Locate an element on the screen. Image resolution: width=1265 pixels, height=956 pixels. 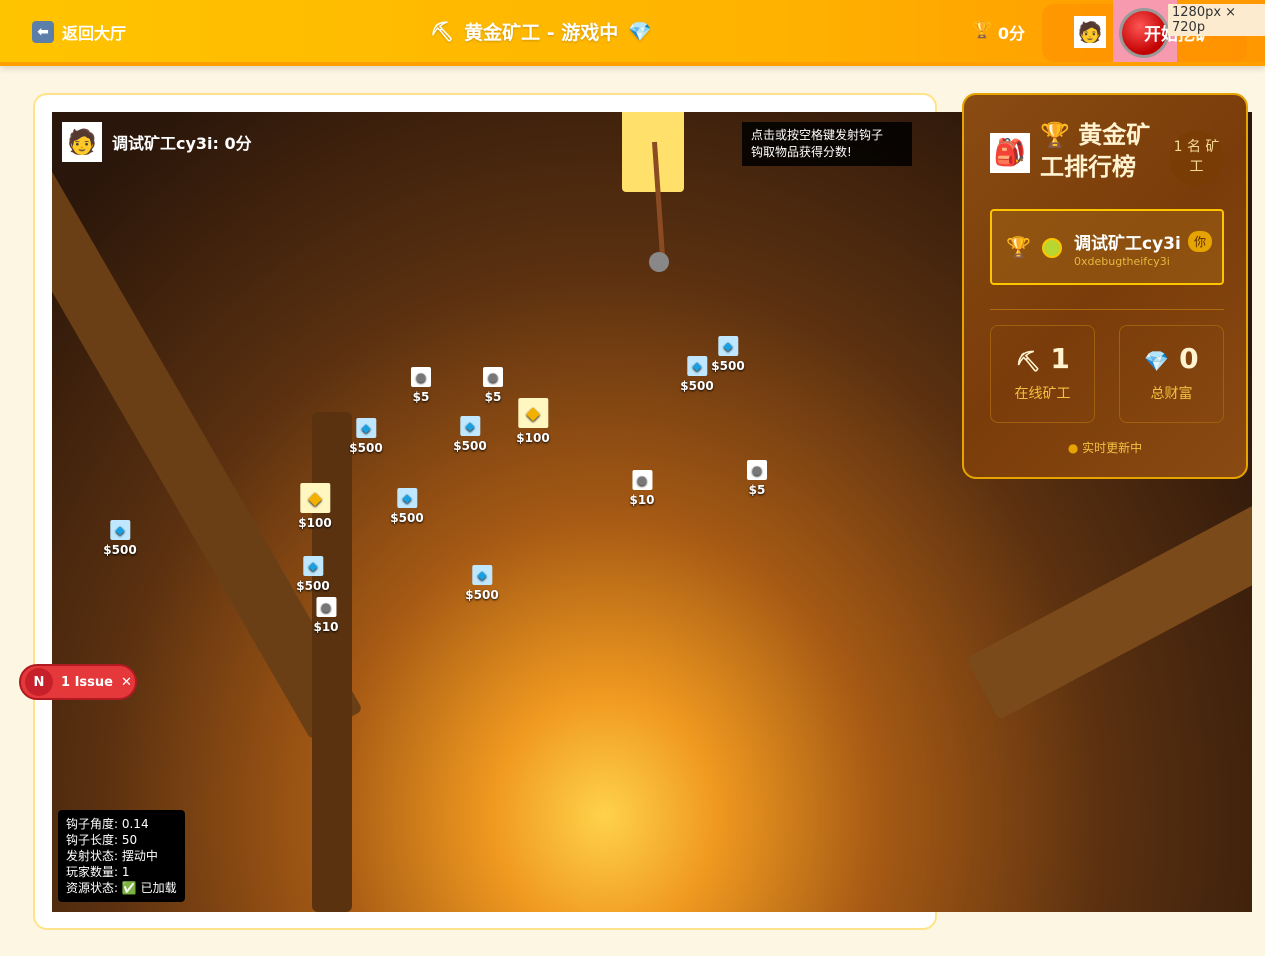
player-address: 0xdebugtheifcy3i is located at coordinates (1122, 261).